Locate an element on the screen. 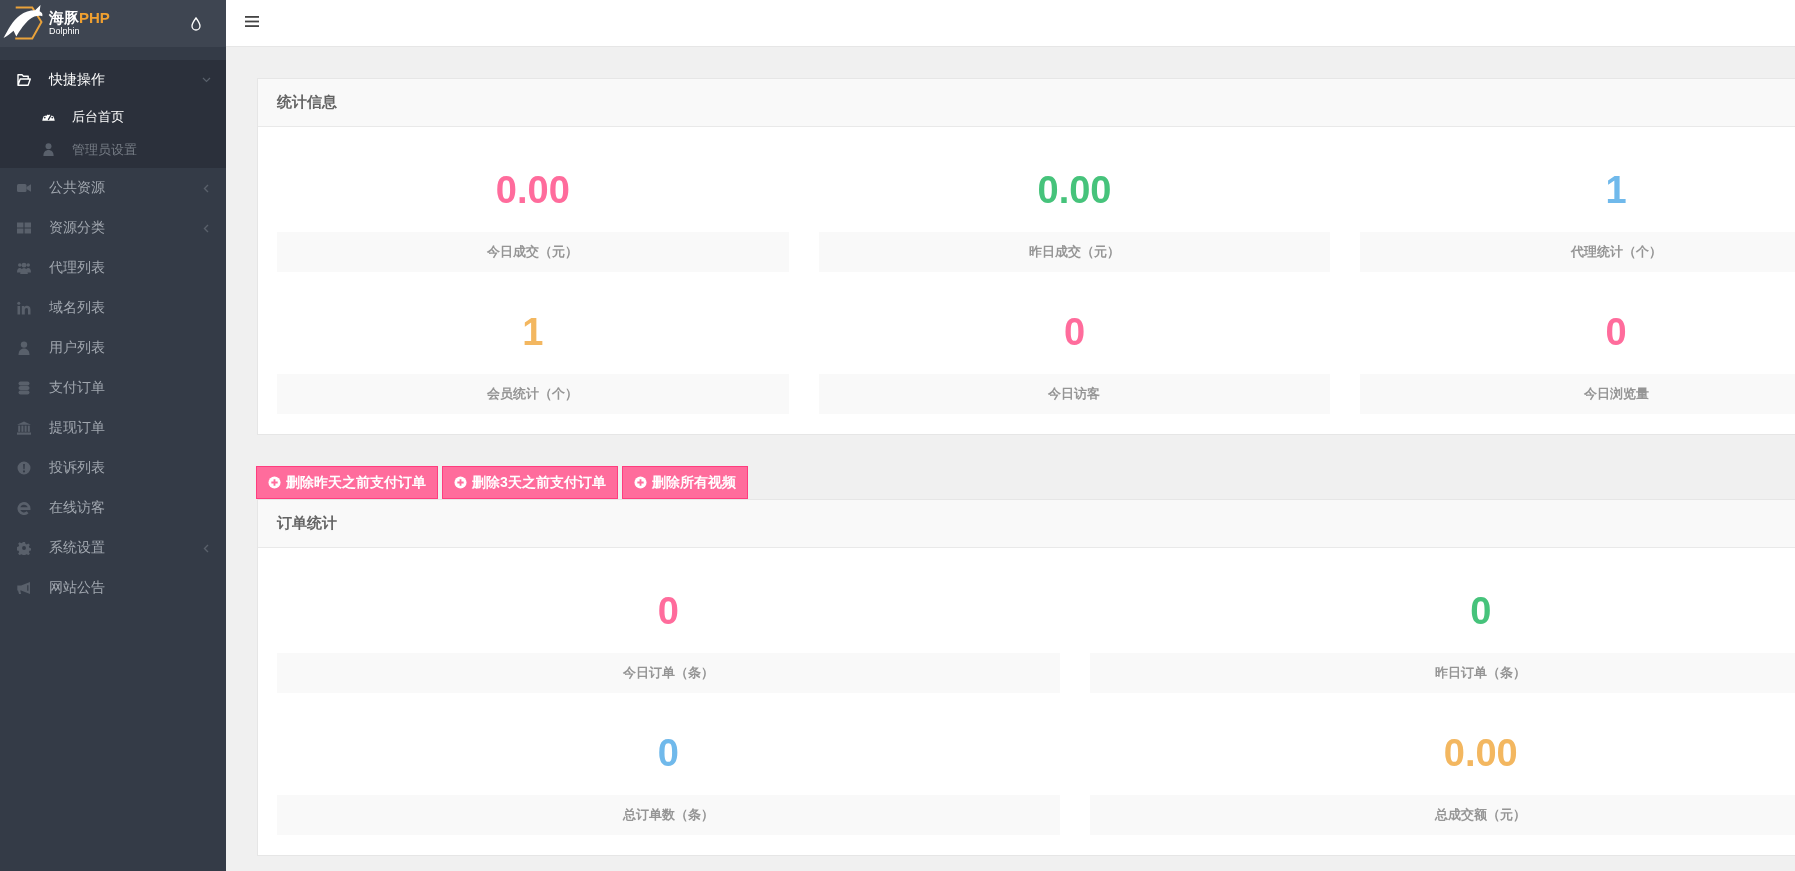 The width and height of the screenshot is (1795, 871). database-icon is located at coordinates (24, 388).